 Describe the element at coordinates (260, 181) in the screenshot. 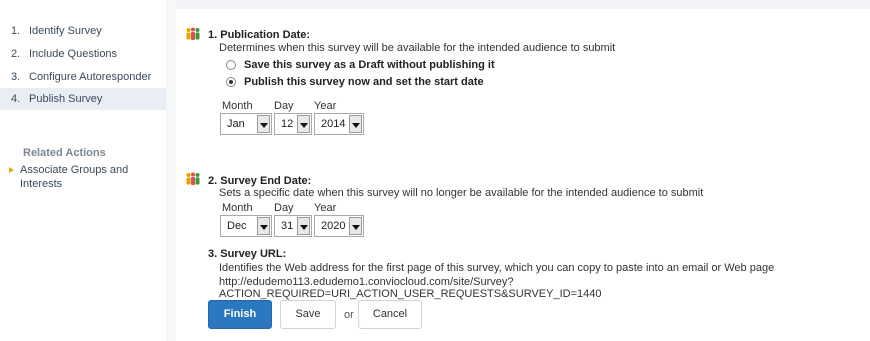

I see `survey-end-date-title: 2. Survey End Date:` at that location.